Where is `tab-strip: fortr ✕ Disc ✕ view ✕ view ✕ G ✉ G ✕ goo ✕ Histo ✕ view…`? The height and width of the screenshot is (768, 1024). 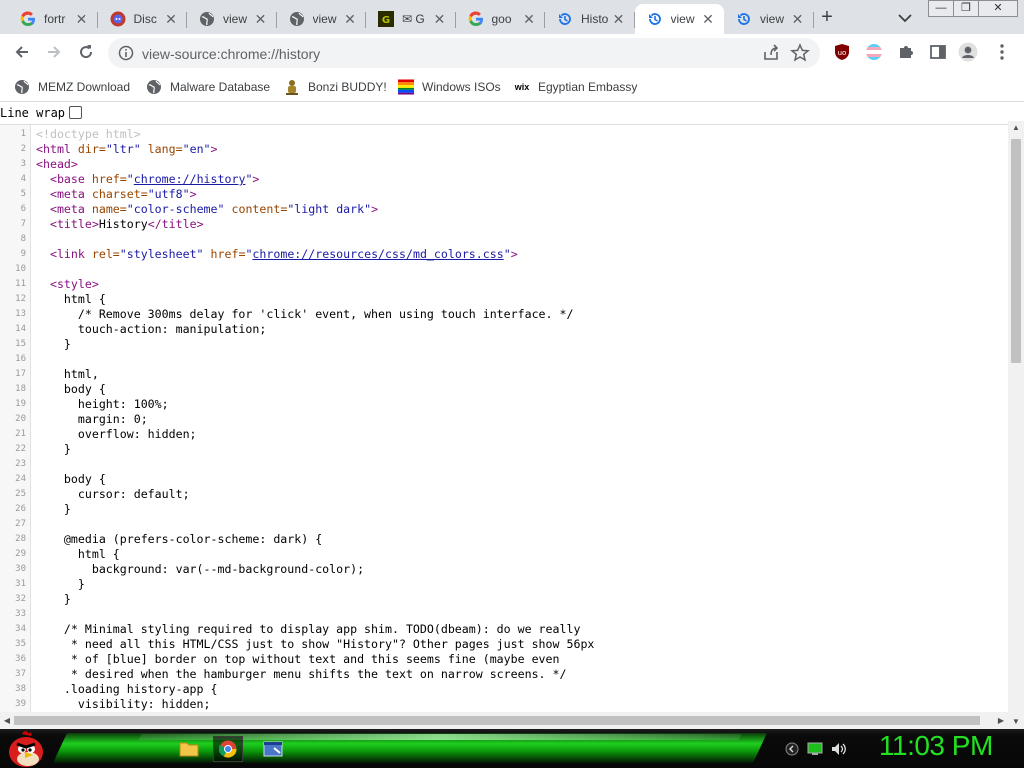 tab-strip: fortr ✕ Disc ✕ view ✕ view ✕ G ✉ G ✕ goo ✕ Histo ✕ view… is located at coordinates (512, 17).